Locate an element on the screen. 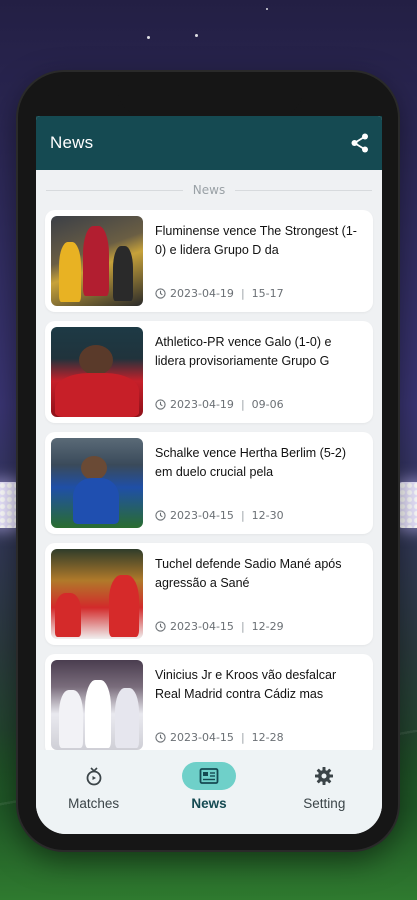  section-header: News is located at coordinates (209, 190).